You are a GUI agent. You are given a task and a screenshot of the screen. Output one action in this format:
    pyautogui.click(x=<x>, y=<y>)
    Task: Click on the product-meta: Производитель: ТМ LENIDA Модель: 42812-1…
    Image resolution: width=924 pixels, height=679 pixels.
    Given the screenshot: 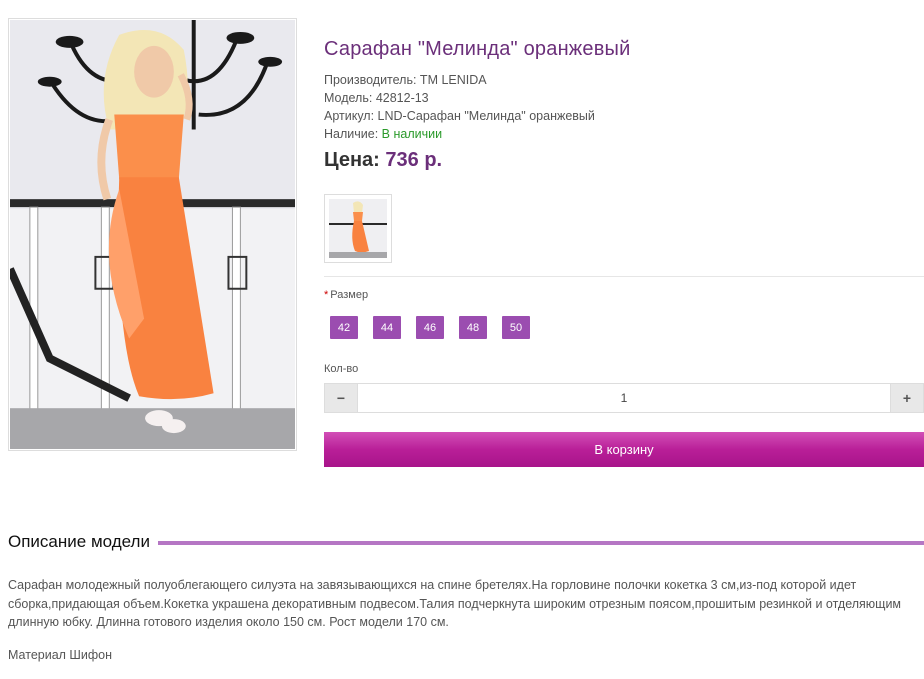 What is the action you would take?
    pyautogui.click(x=624, y=107)
    